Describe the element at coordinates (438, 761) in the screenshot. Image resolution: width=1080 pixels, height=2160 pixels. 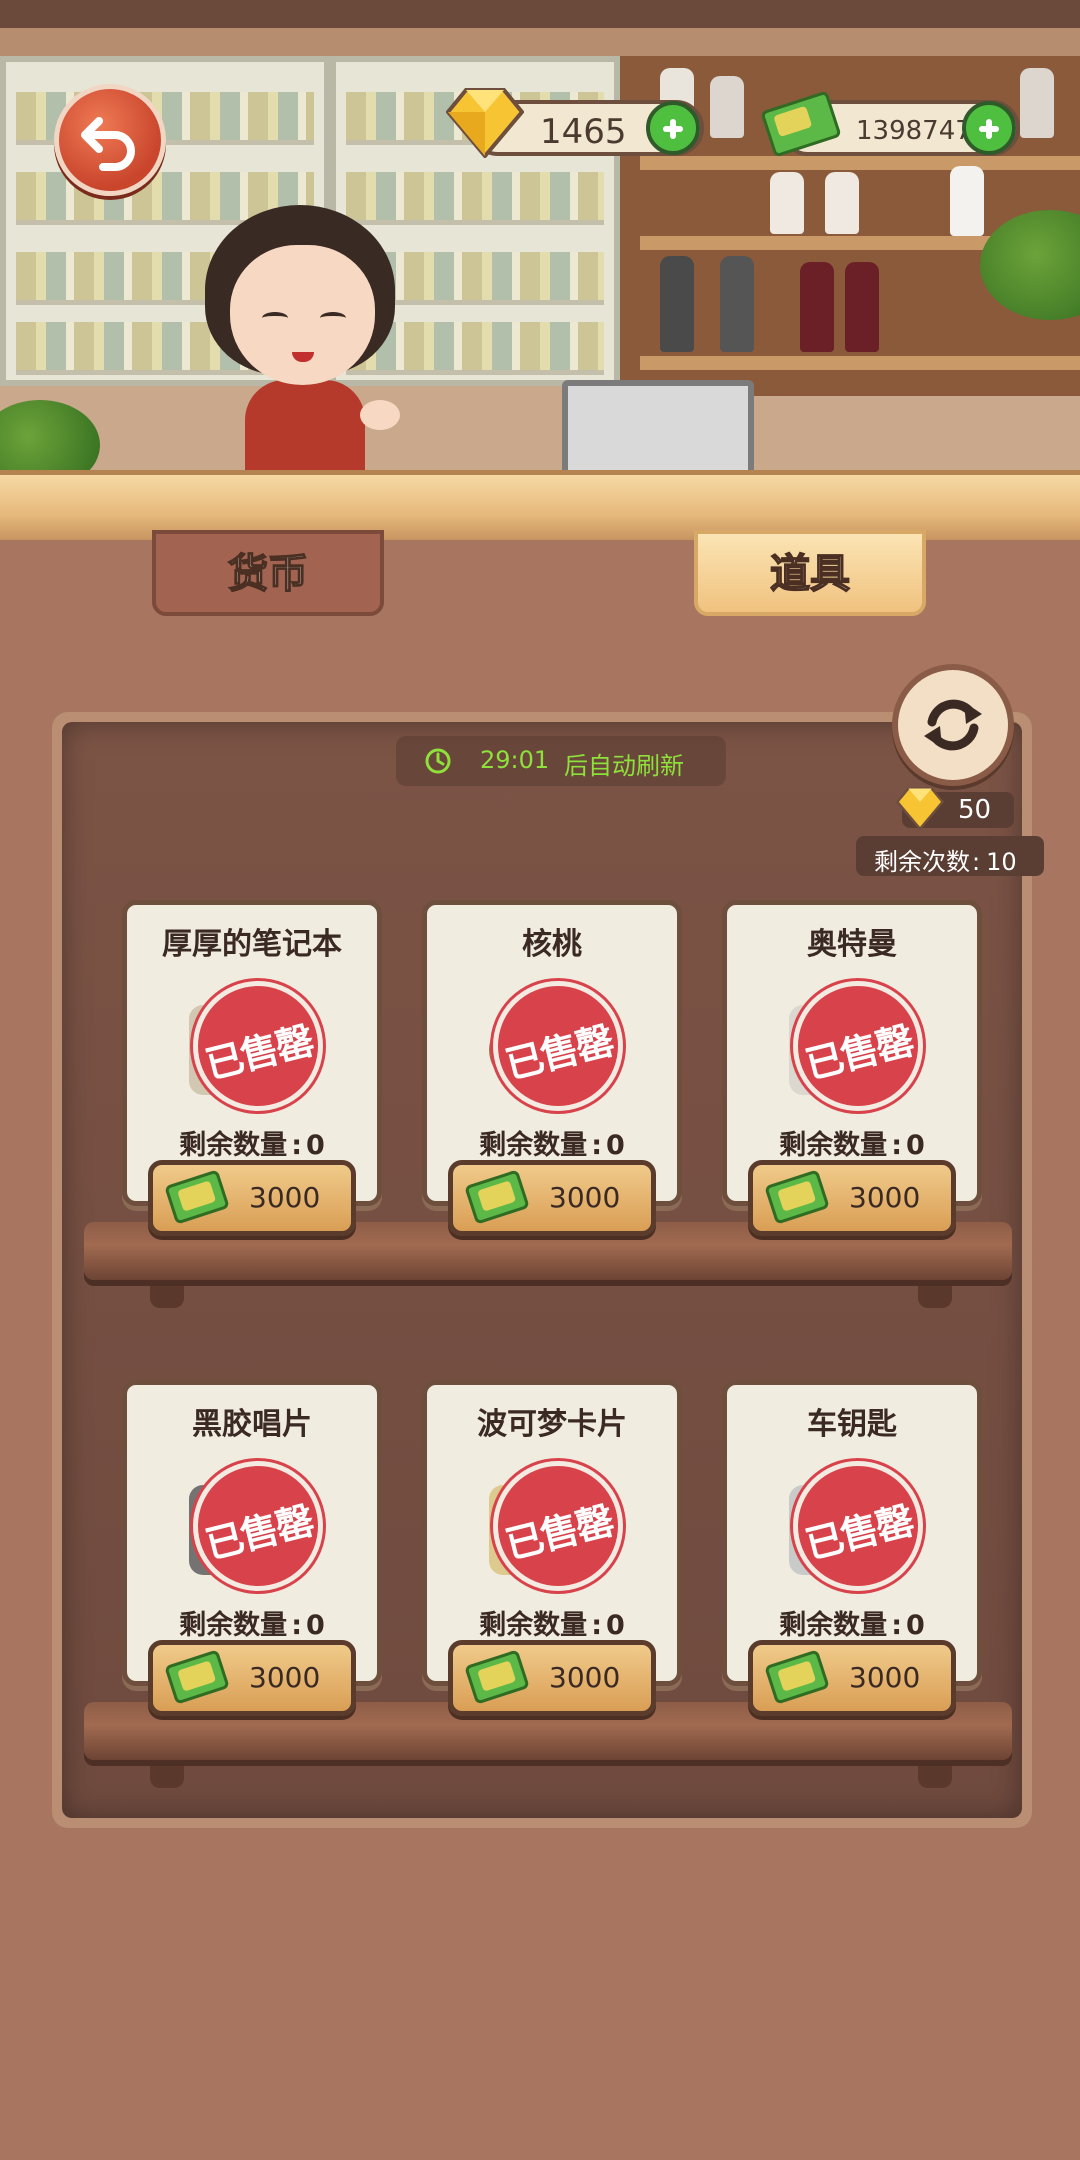
I see `clock-icon` at that location.